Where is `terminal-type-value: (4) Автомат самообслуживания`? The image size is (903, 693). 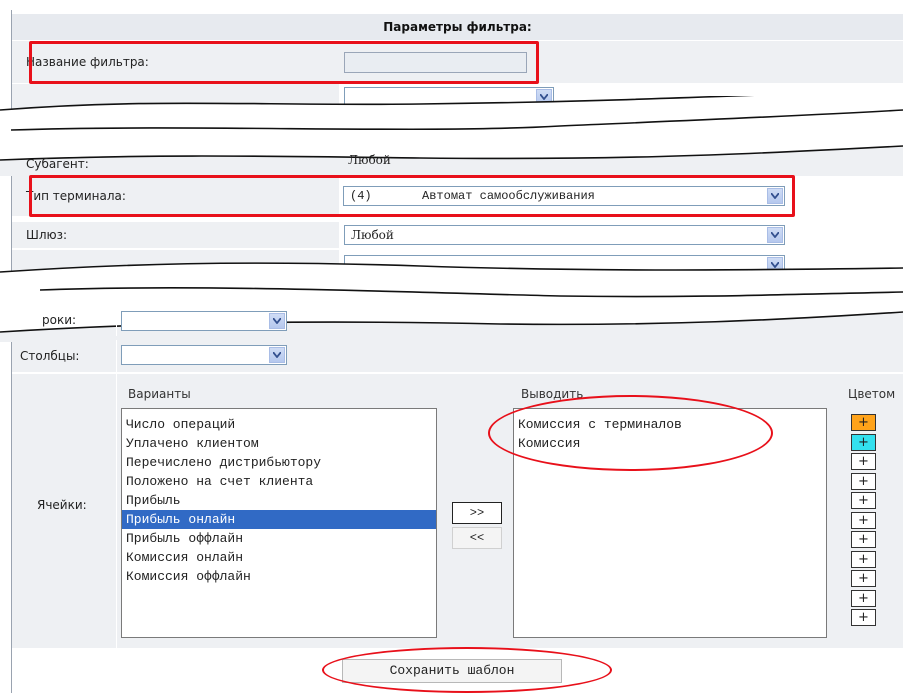
terminal-type-value: (4) Автомат самообслуживания is located at coordinates (472, 196).